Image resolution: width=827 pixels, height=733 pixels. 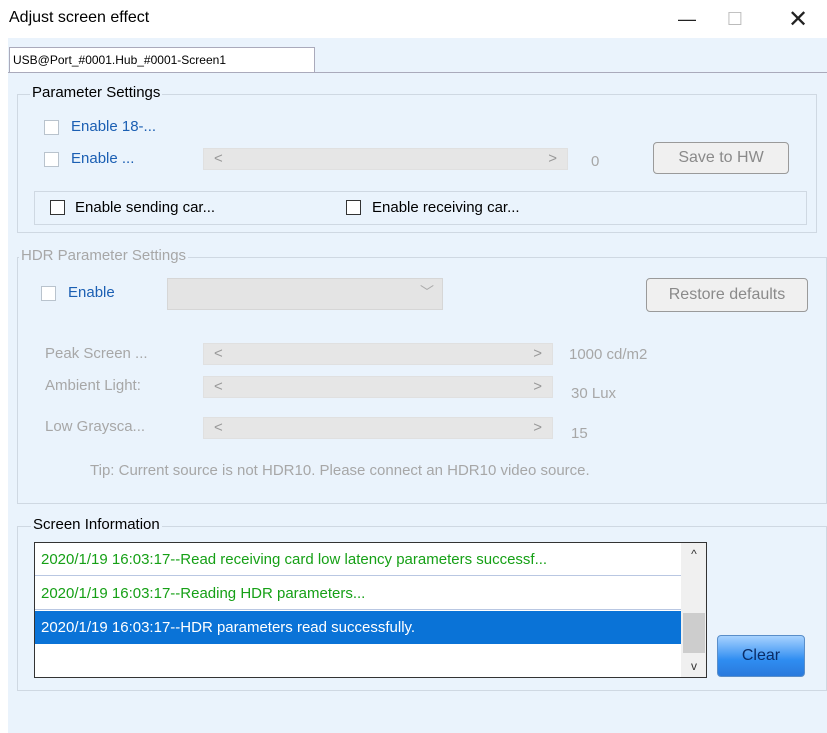 What do you see at coordinates (579, 433) in the screenshot?
I see `low-grayscale-value: 15` at bounding box center [579, 433].